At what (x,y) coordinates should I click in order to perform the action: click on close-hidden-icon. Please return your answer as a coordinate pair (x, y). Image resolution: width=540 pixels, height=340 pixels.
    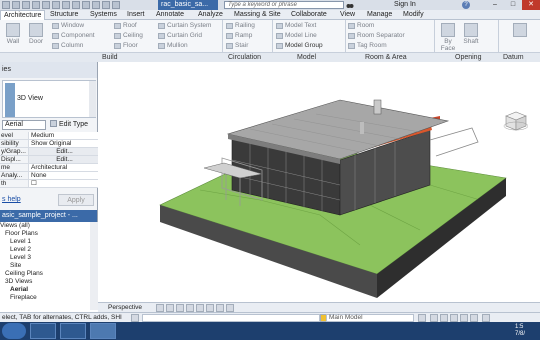
    Looking at the image, I should click on (106, 5).